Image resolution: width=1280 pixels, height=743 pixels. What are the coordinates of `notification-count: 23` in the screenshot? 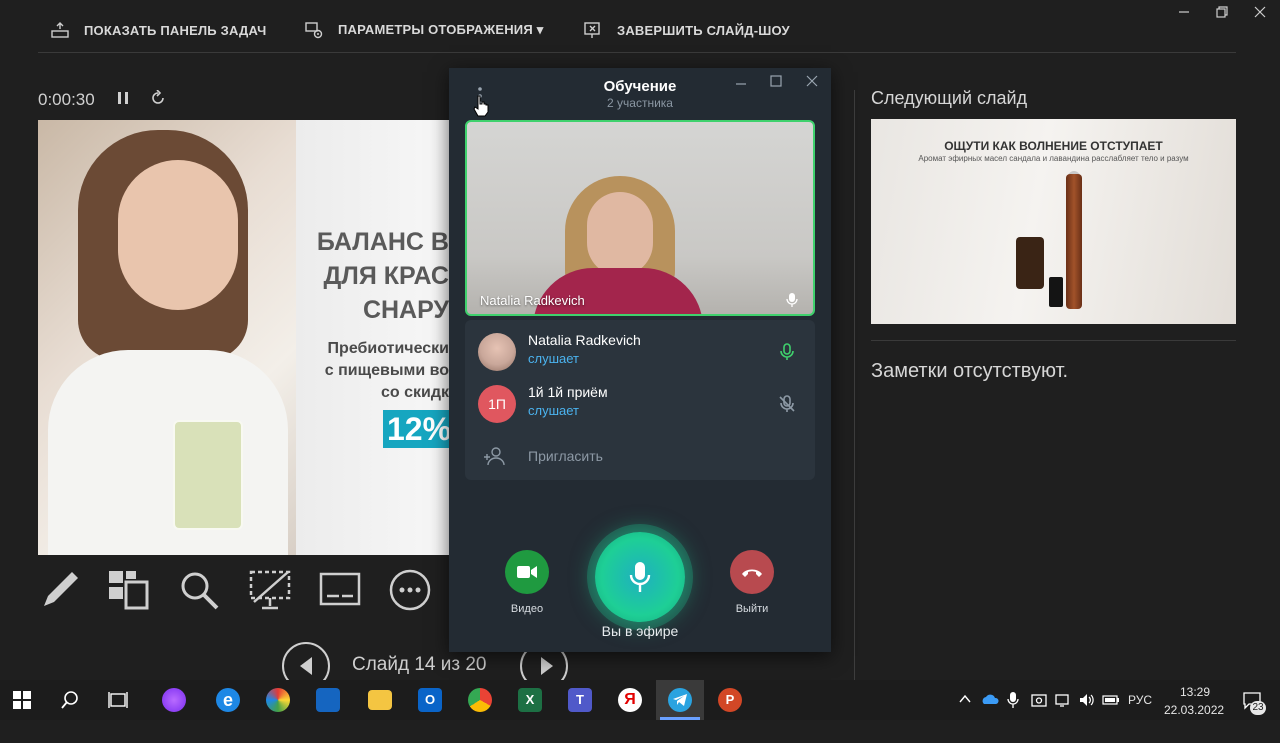 It's located at (1258, 708).